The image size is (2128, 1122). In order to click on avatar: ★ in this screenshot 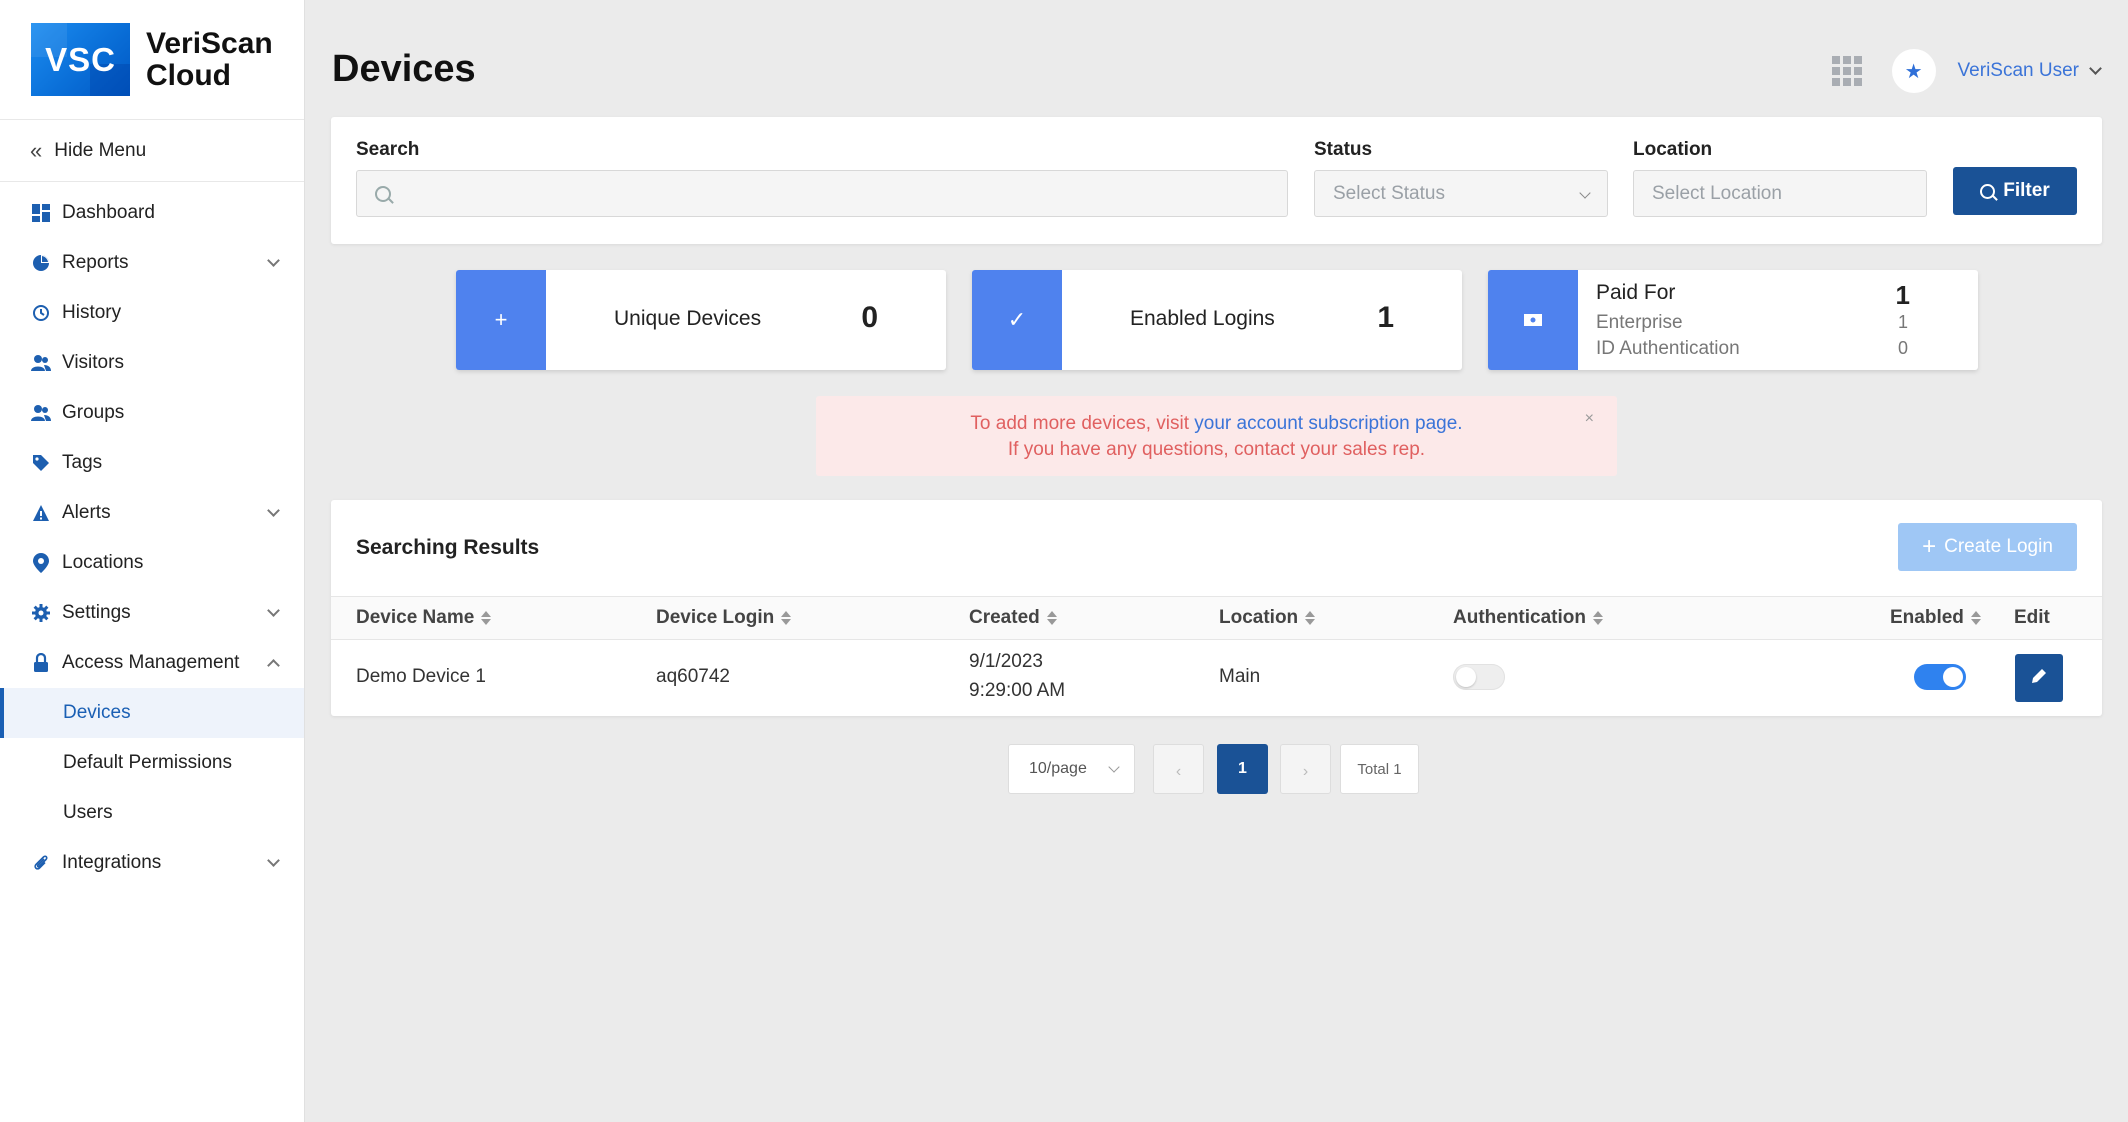, I will do `click(1913, 71)`.